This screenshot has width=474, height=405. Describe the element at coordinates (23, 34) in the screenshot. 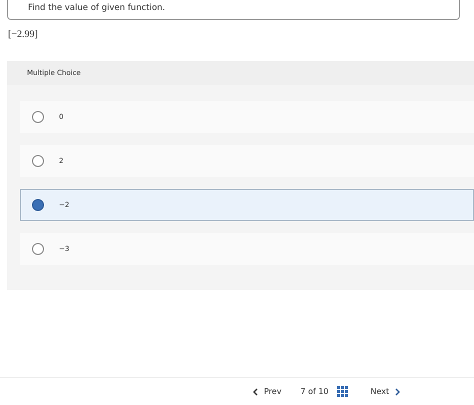

I see `expression: [−2.99]` at that location.